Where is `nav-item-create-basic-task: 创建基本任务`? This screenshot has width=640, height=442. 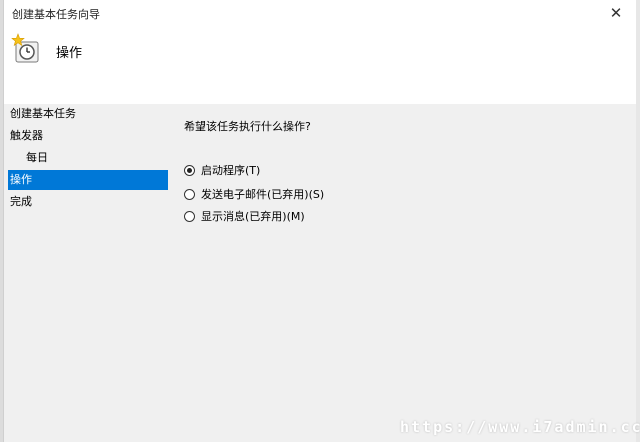 nav-item-create-basic-task: 创建基本任务 is located at coordinates (88, 114).